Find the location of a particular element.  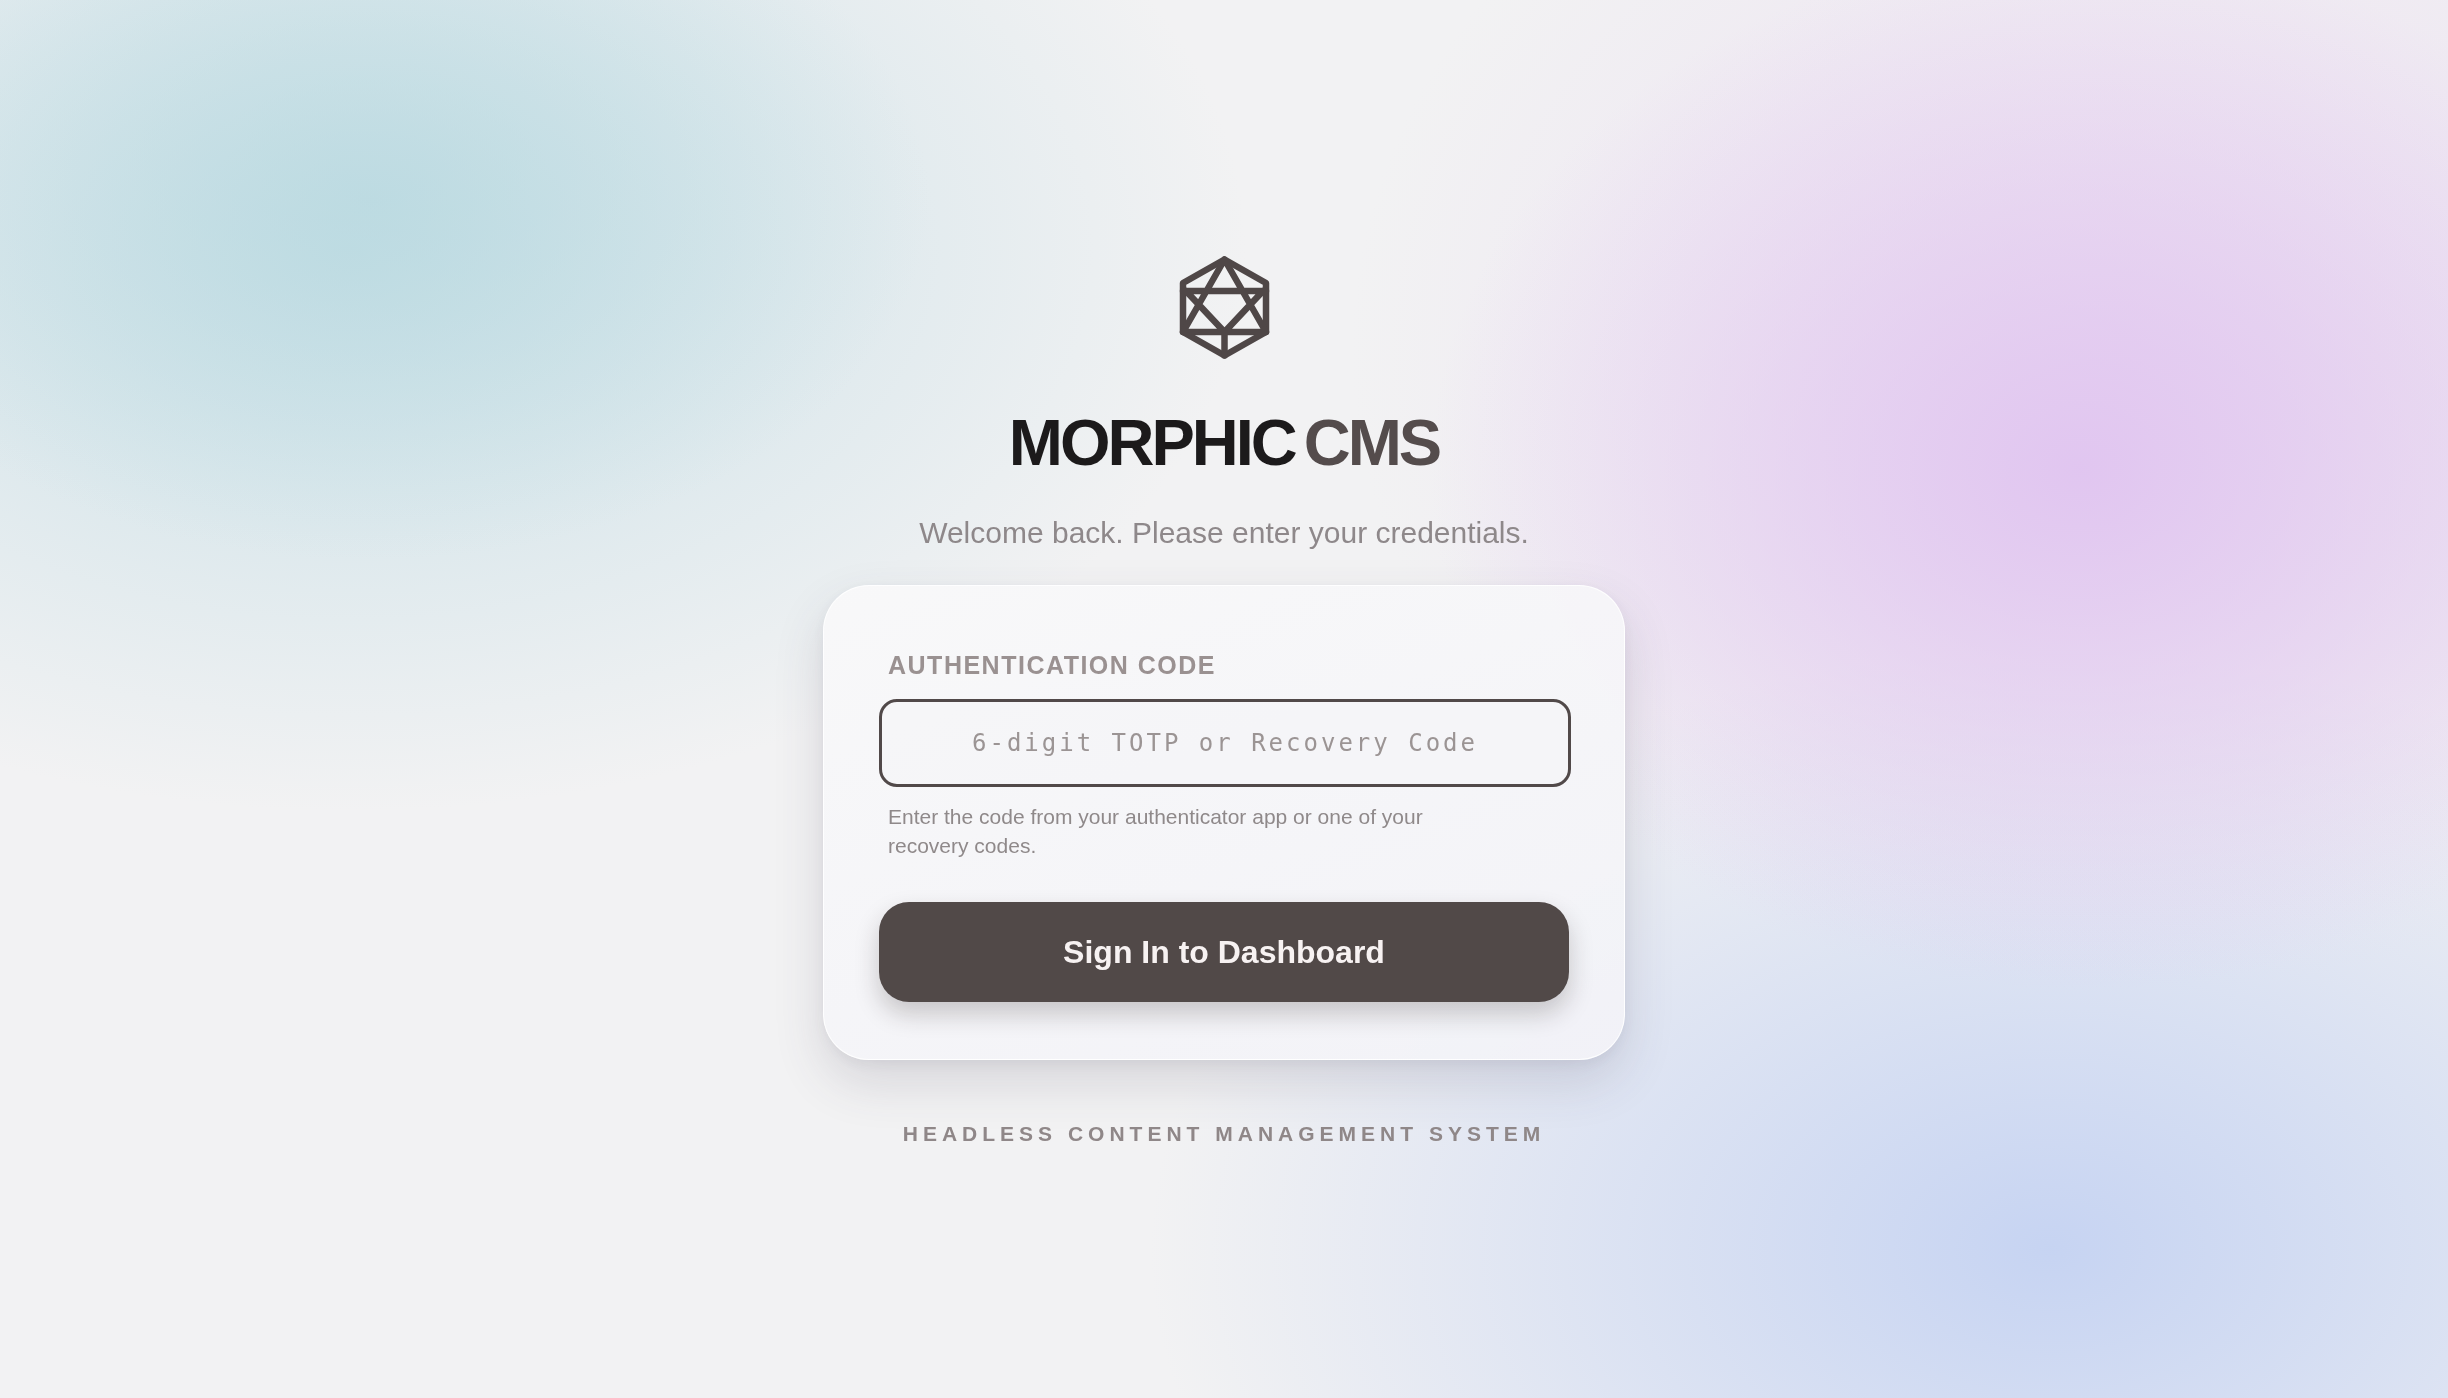

tagline-text: HEADLESS CONTENT MANAGEMENT SYSTEM is located at coordinates (1224, 1134).